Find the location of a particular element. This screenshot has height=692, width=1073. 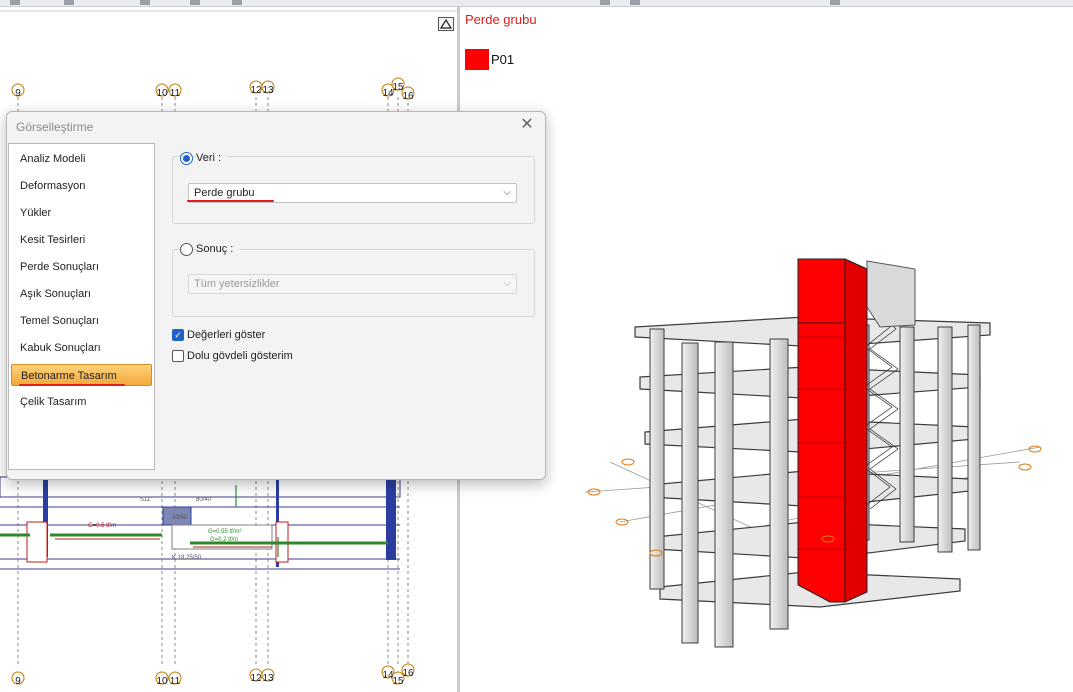

axis-label-bottom: 12 is located at coordinates (256, 678).